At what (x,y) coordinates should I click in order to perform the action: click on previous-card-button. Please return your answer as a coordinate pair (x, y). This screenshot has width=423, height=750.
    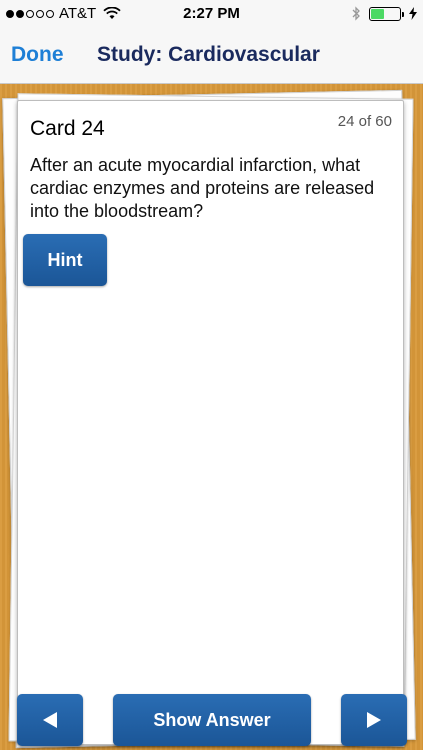
    Looking at the image, I should click on (50, 720).